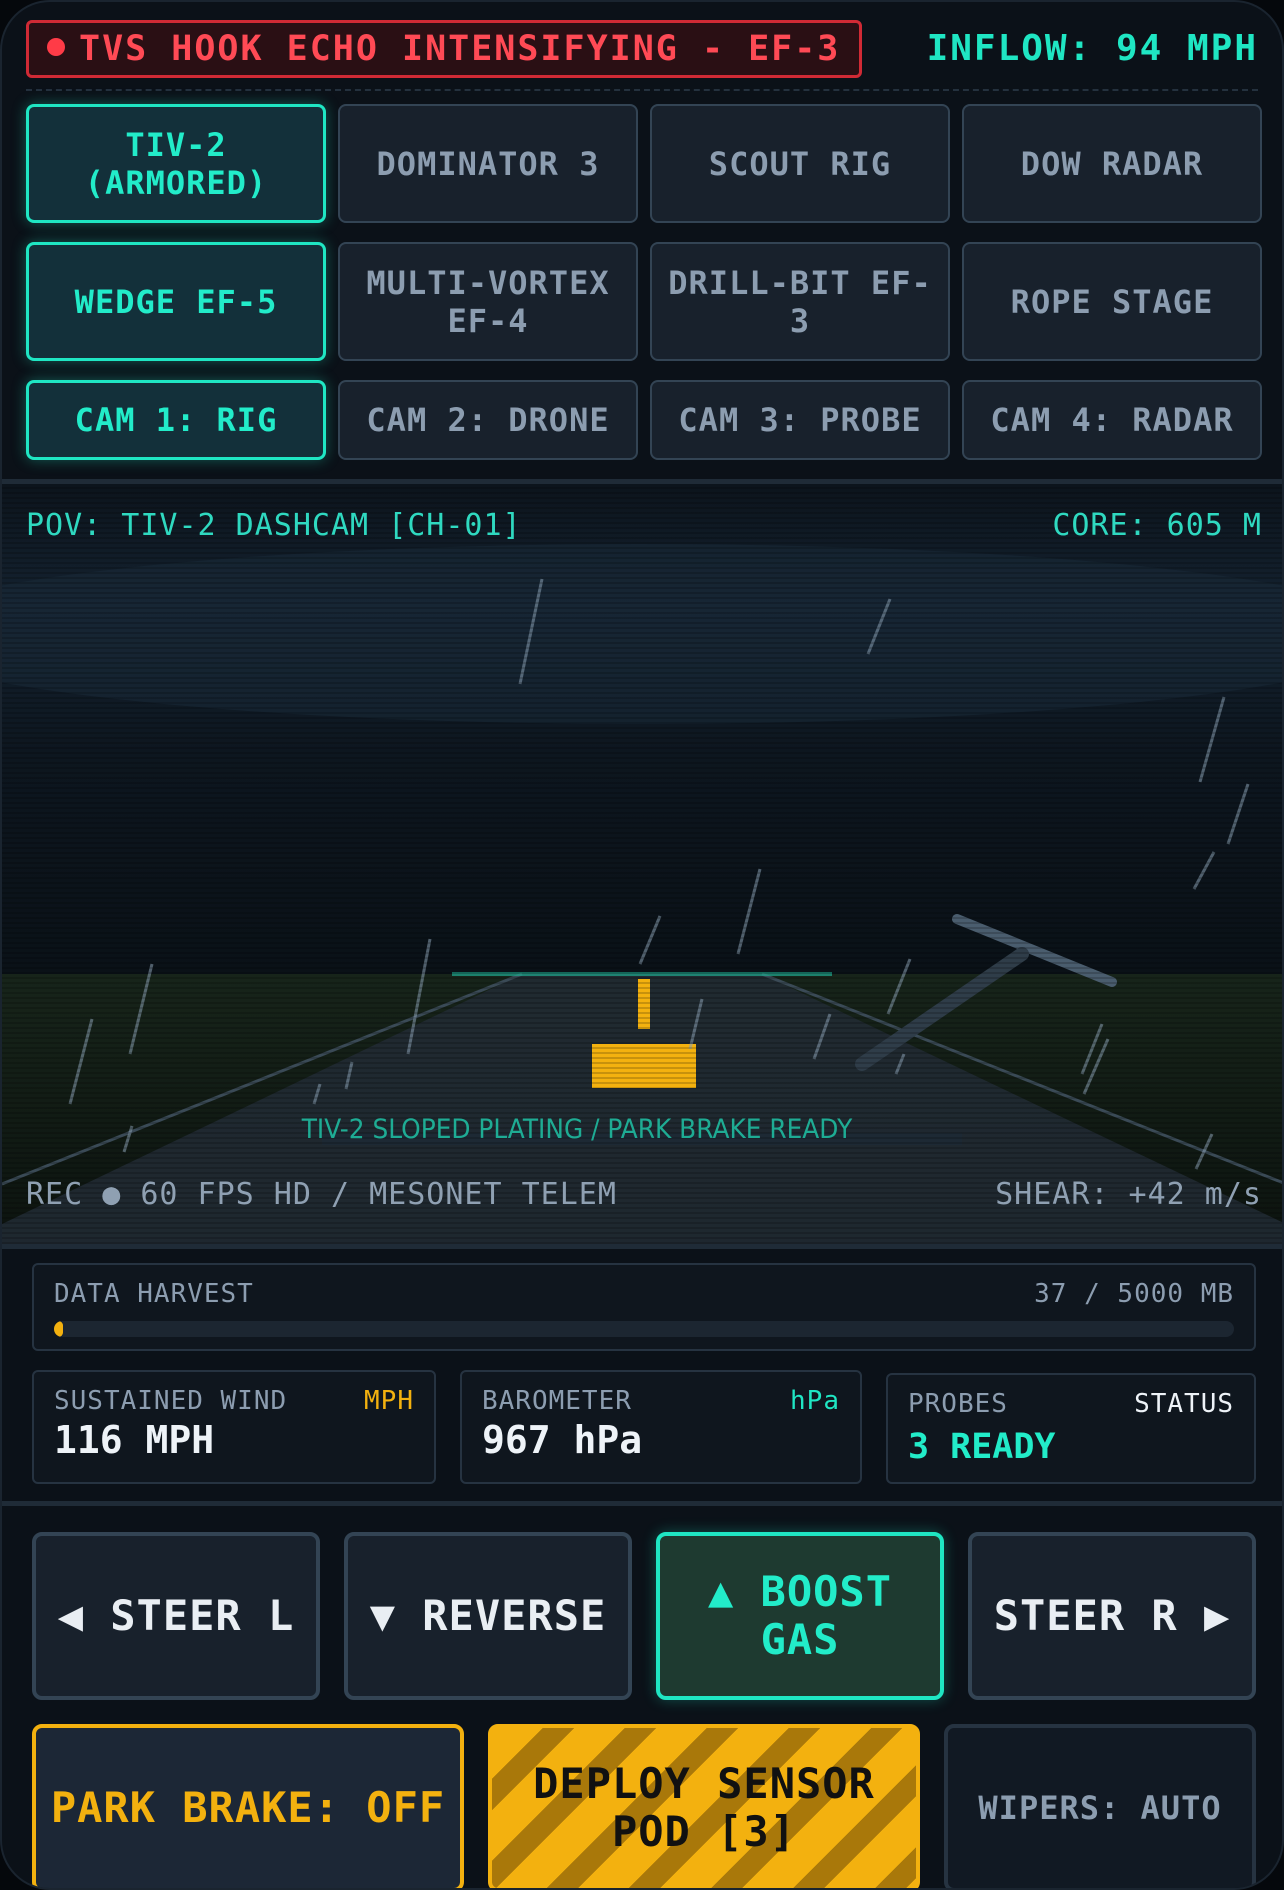  What do you see at coordinates (176, 301) in the screenshot?
I see `tornado-button-wedge: WEDGE EF-5` at bounding box center [176, 301].